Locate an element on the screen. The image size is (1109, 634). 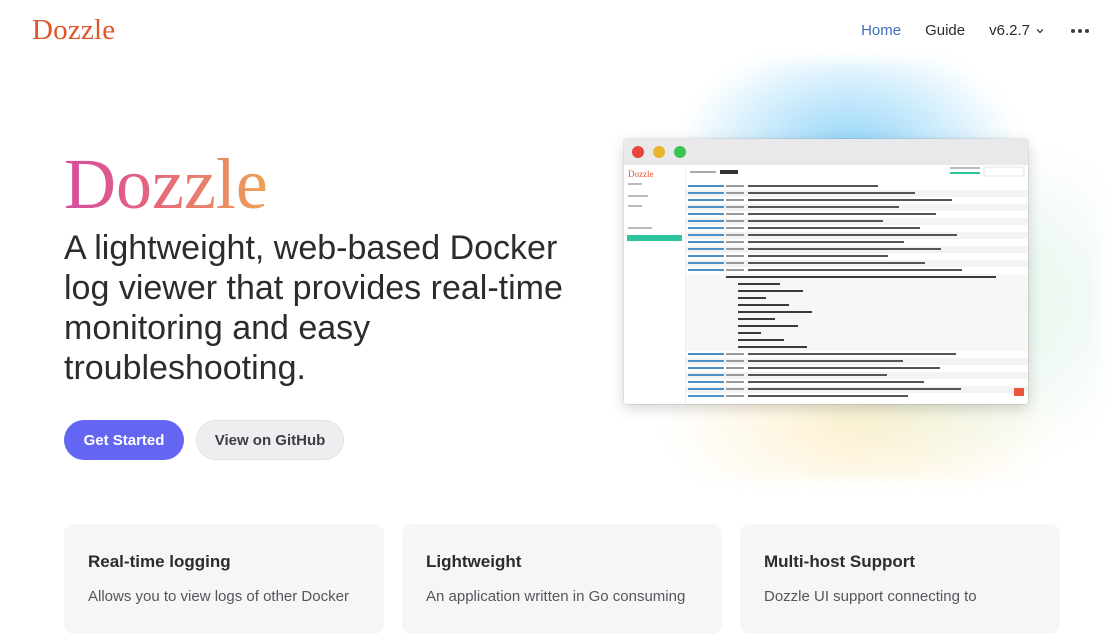
preview-stop-icon is located at coordinates (1019, 392).